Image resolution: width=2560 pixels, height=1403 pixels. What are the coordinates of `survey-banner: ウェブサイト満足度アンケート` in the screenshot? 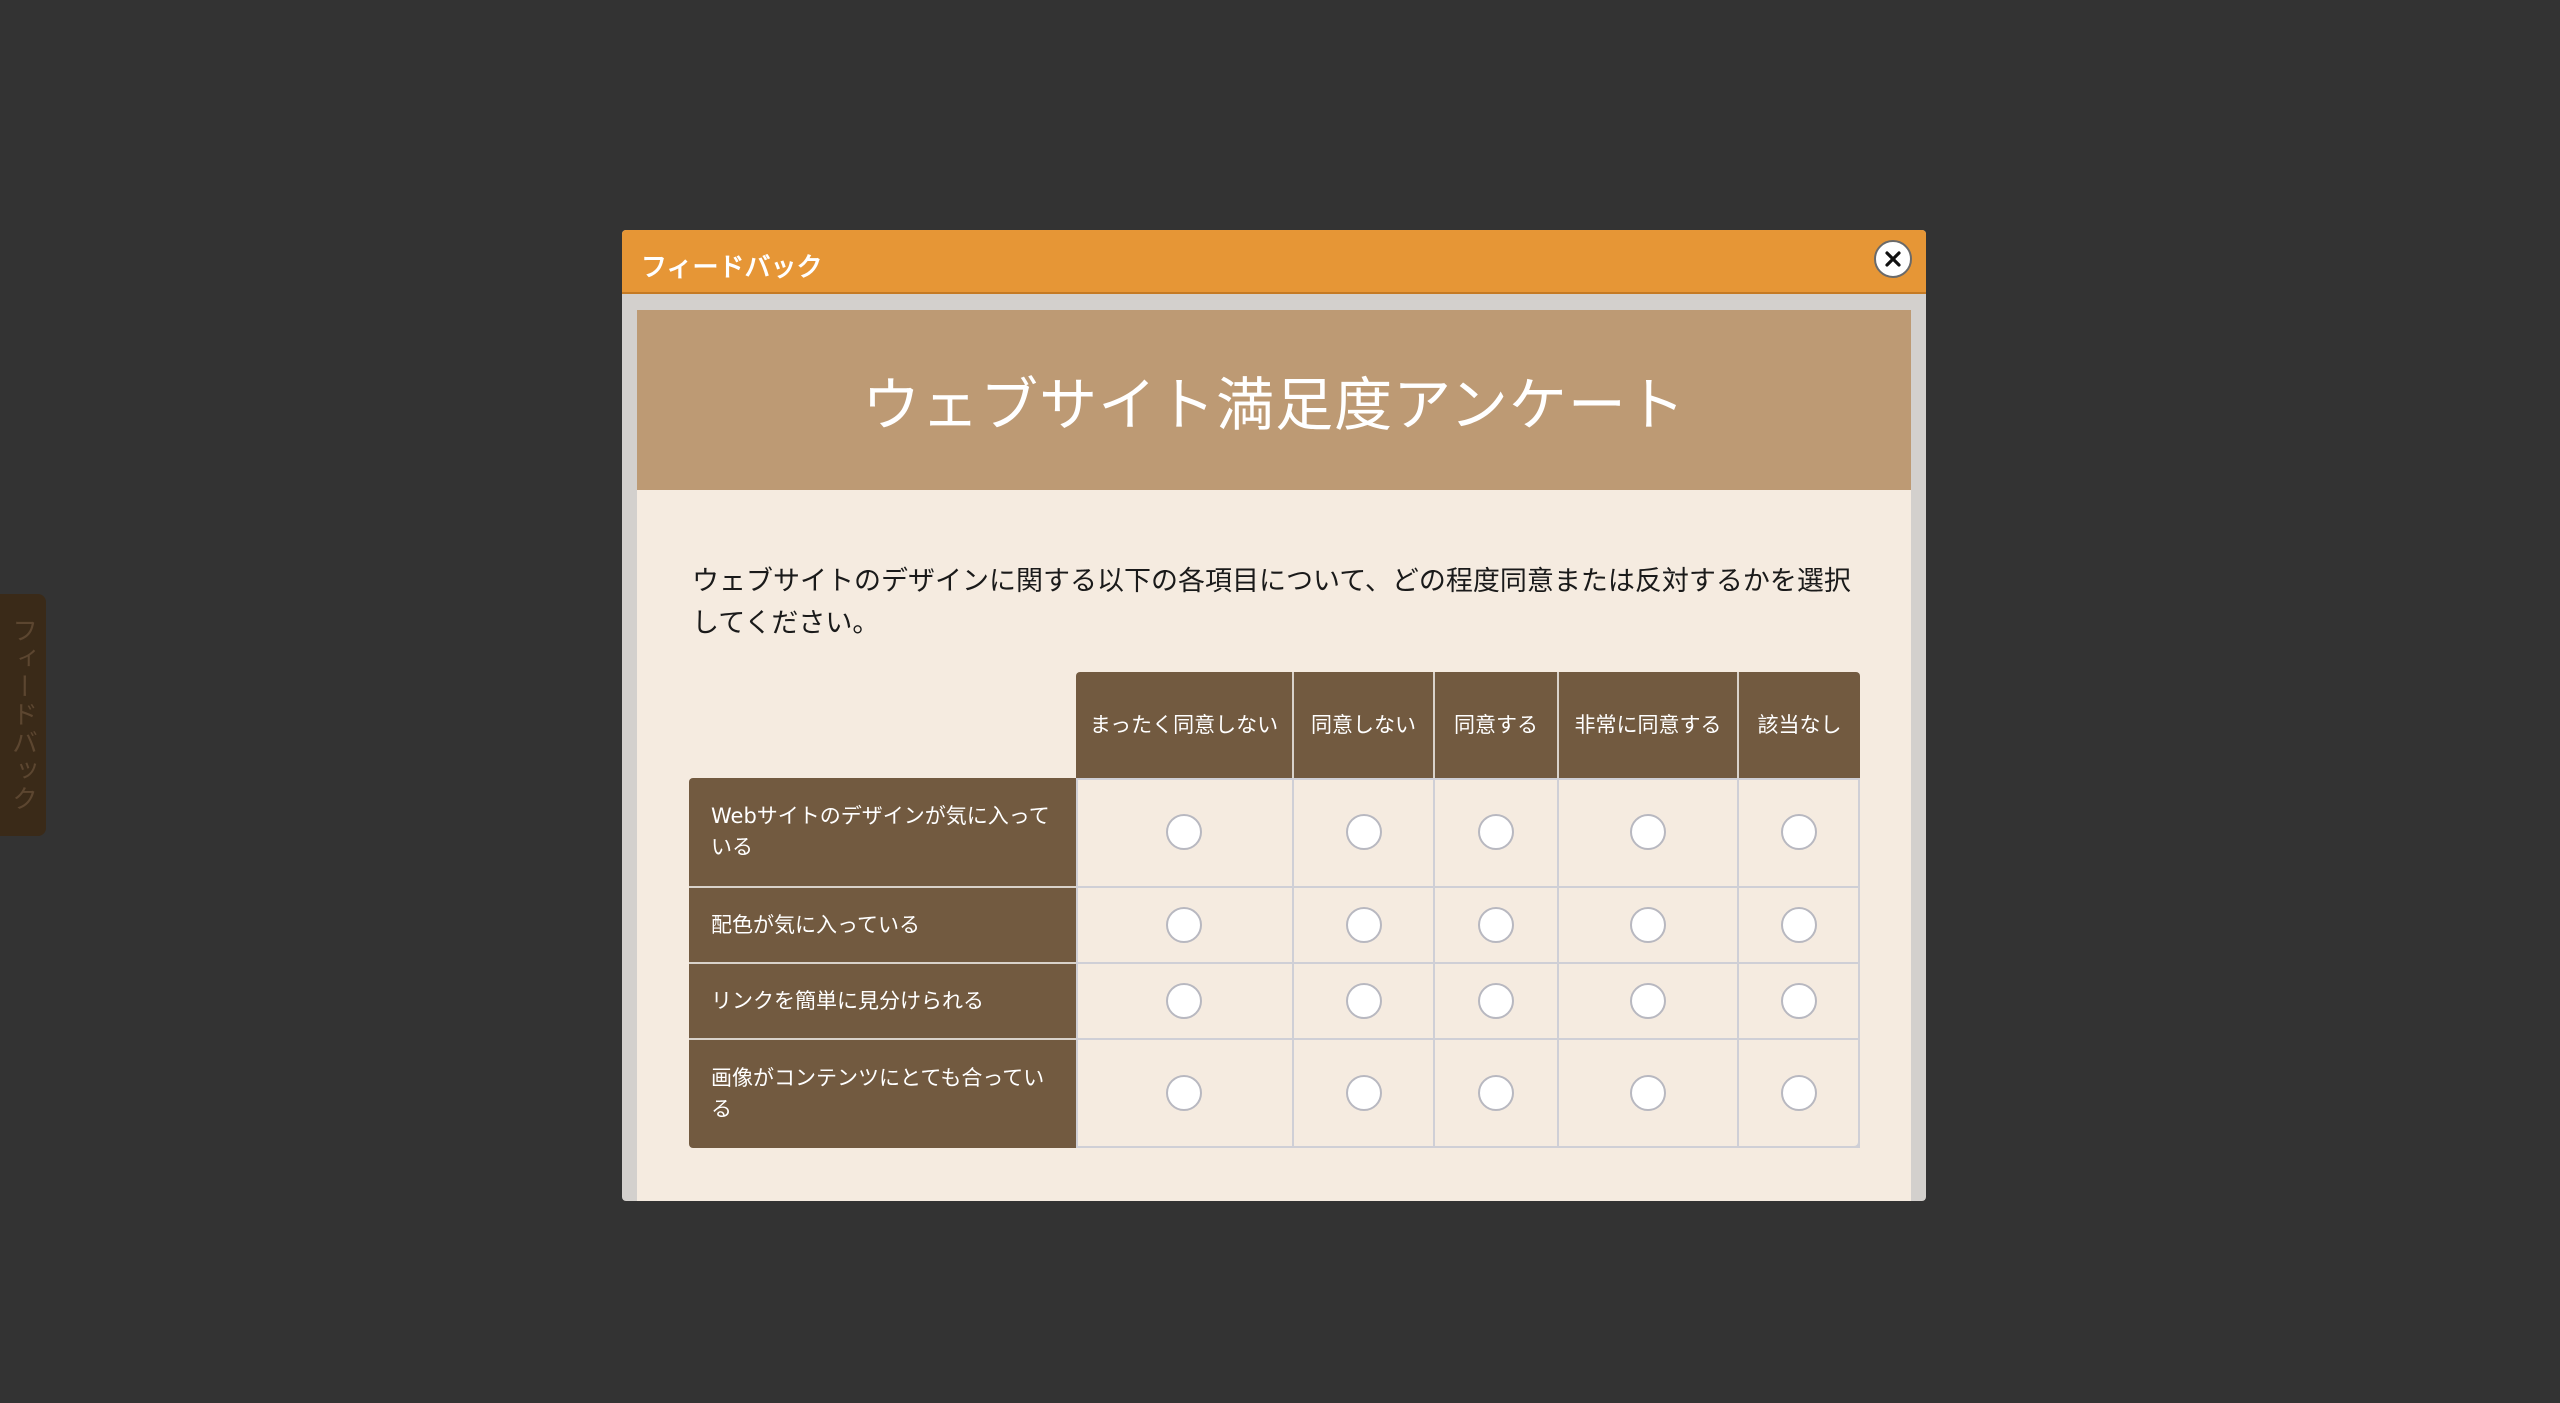 It's located at (1274, 400).